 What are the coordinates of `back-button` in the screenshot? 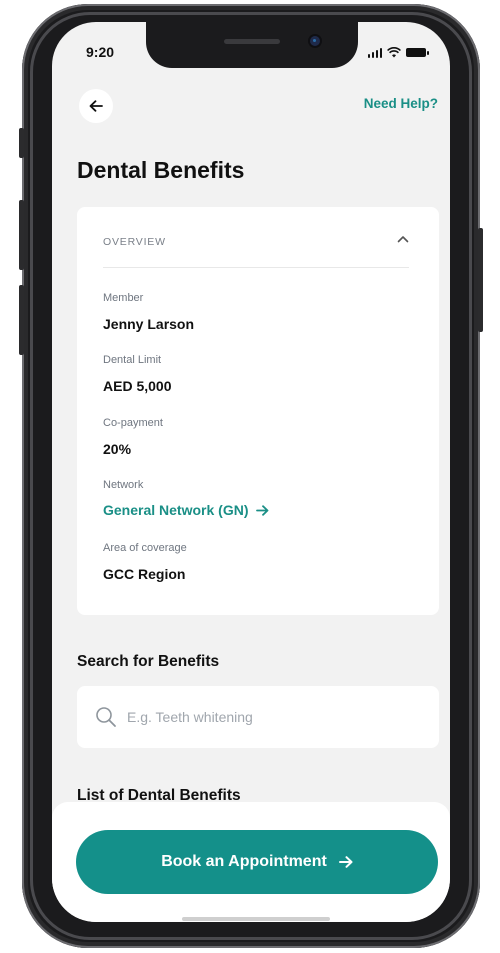 It's located at (96, 106).